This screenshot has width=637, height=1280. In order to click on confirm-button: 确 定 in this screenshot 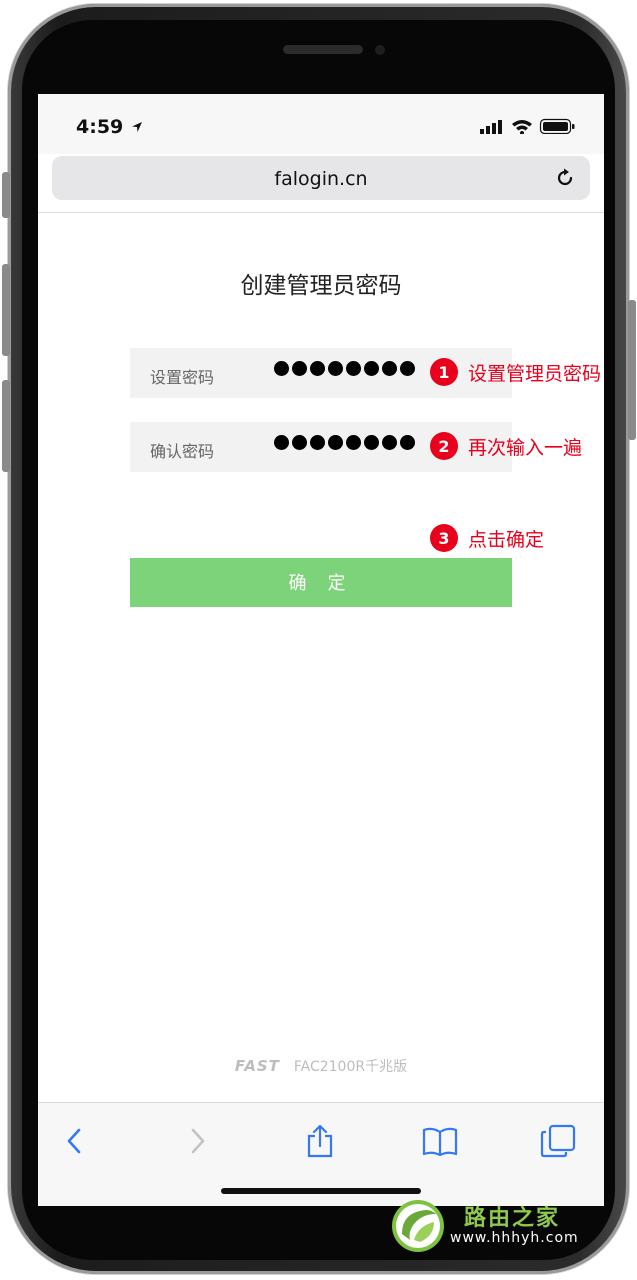, I will do `click(321, 582)`.